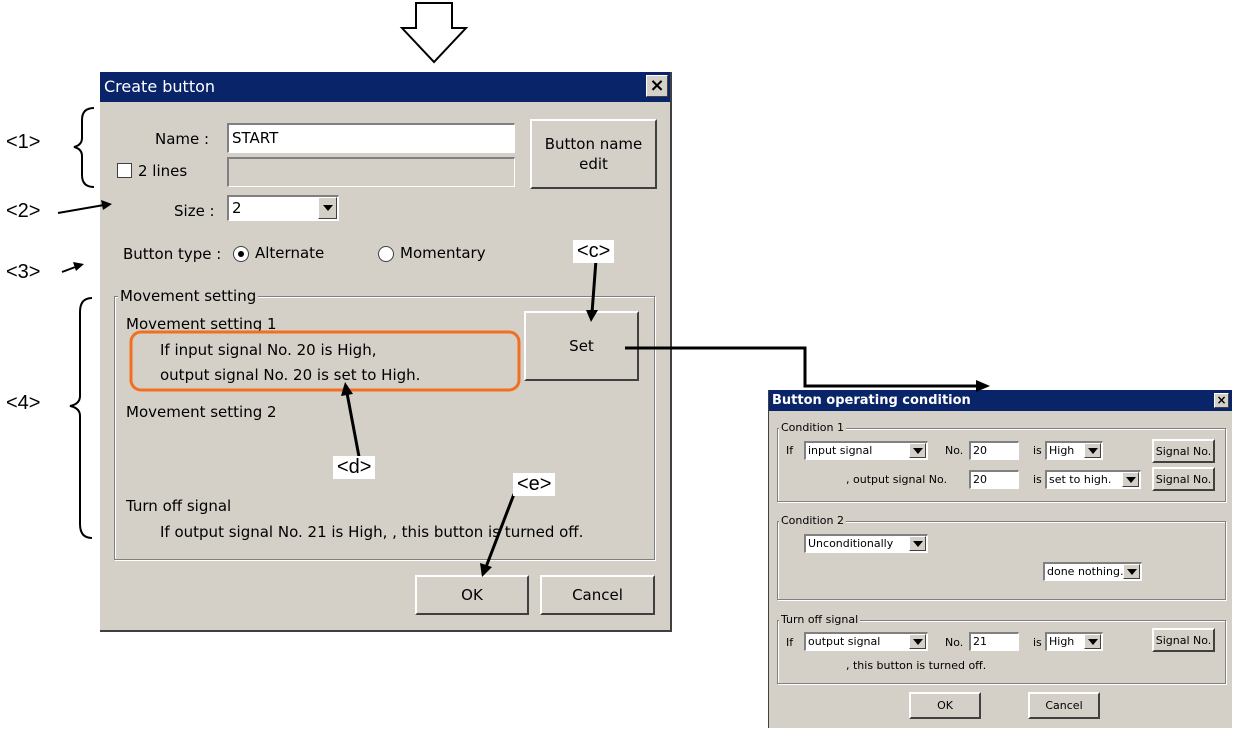  Describe the element at coordinates (325, 361) in the screenshot. I see `highlight-box` at that location.